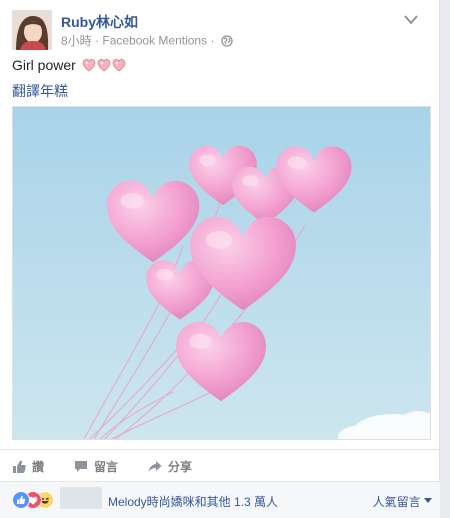  I want to click on caret-down-icon, so click(428, 500).